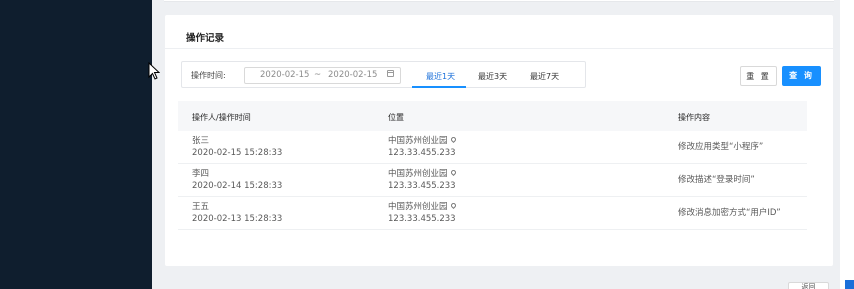 The width and height of the screenshot is (854, 289). I want to click on operator-cell: 王五 2020-02-13 15:28:33, so click(237, 213).